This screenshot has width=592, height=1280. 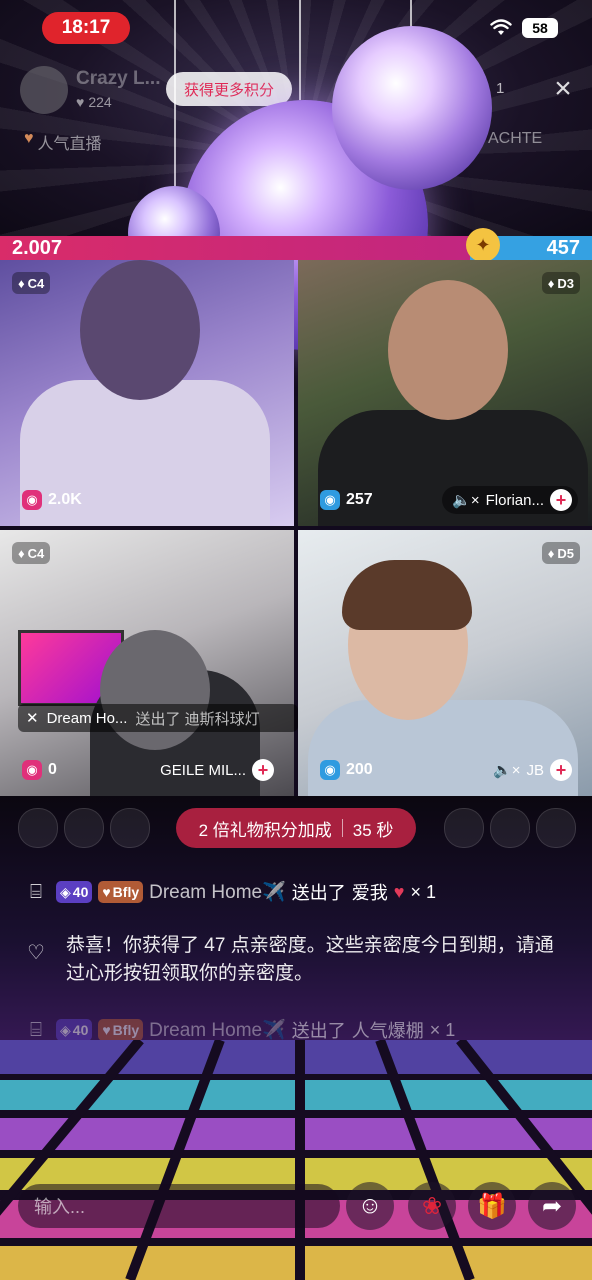 I want to click on gift-icon: ⌸, so click(x=36, y=891).